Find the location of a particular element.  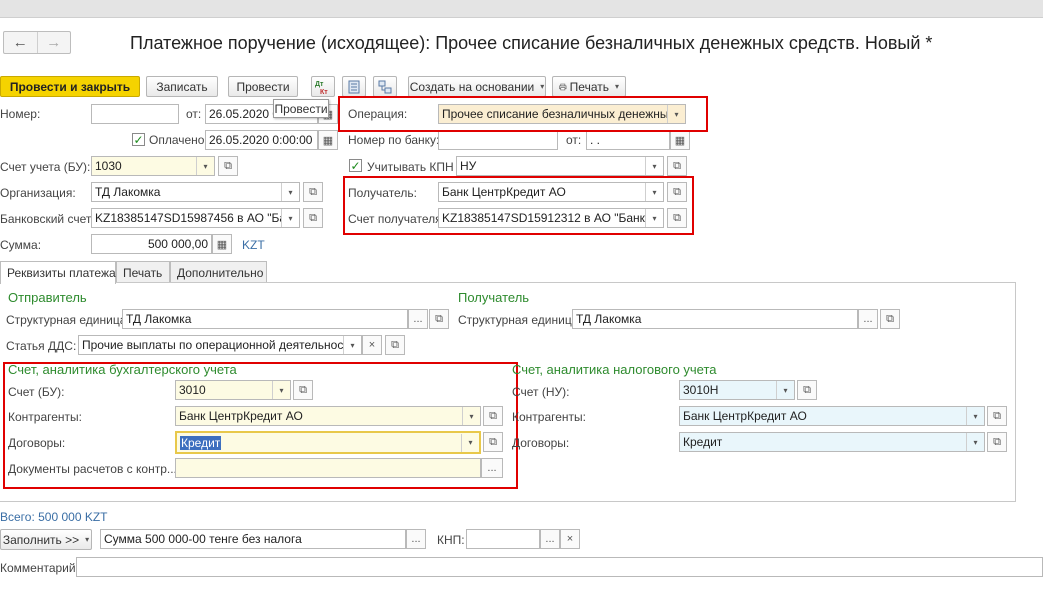

account-bu-select: 1030 ▾ is located at coordinates (153, 166).